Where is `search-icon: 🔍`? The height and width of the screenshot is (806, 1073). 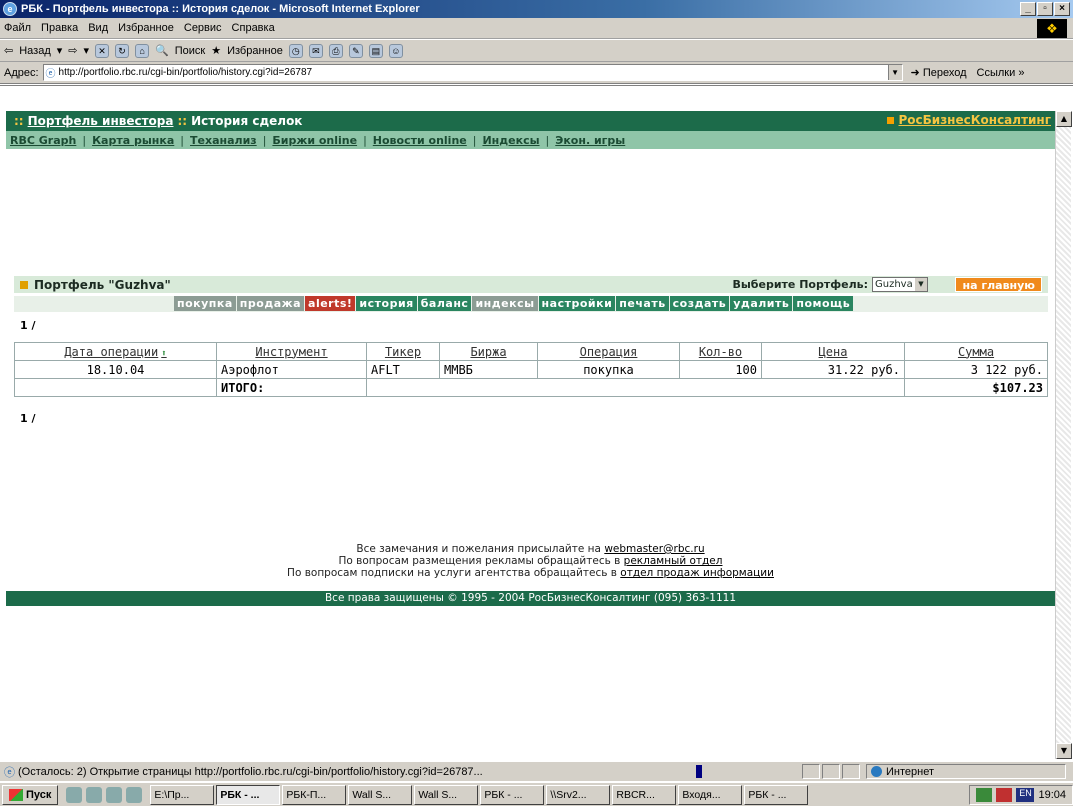 search-icon: 🔍 is located at coordinates (162, 50).